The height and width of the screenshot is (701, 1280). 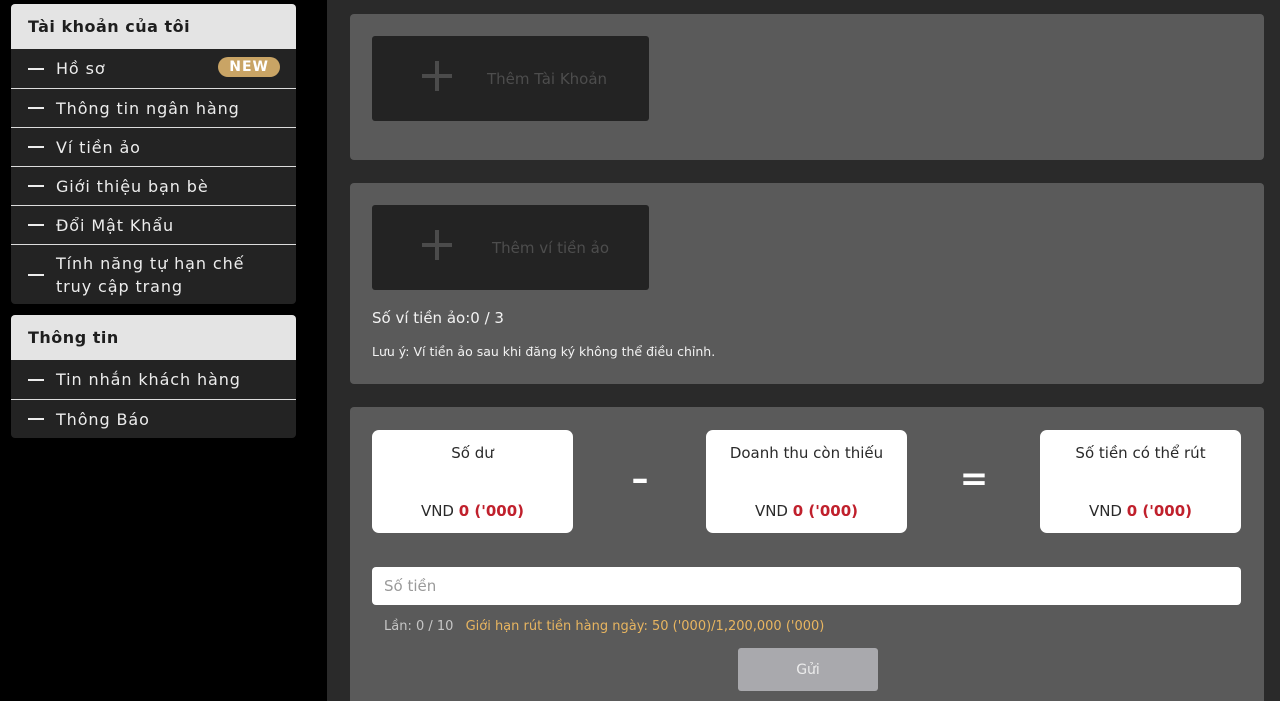 I want to click on add-account-button: Thêm Tài Khoản, so click(x=510, y=78).